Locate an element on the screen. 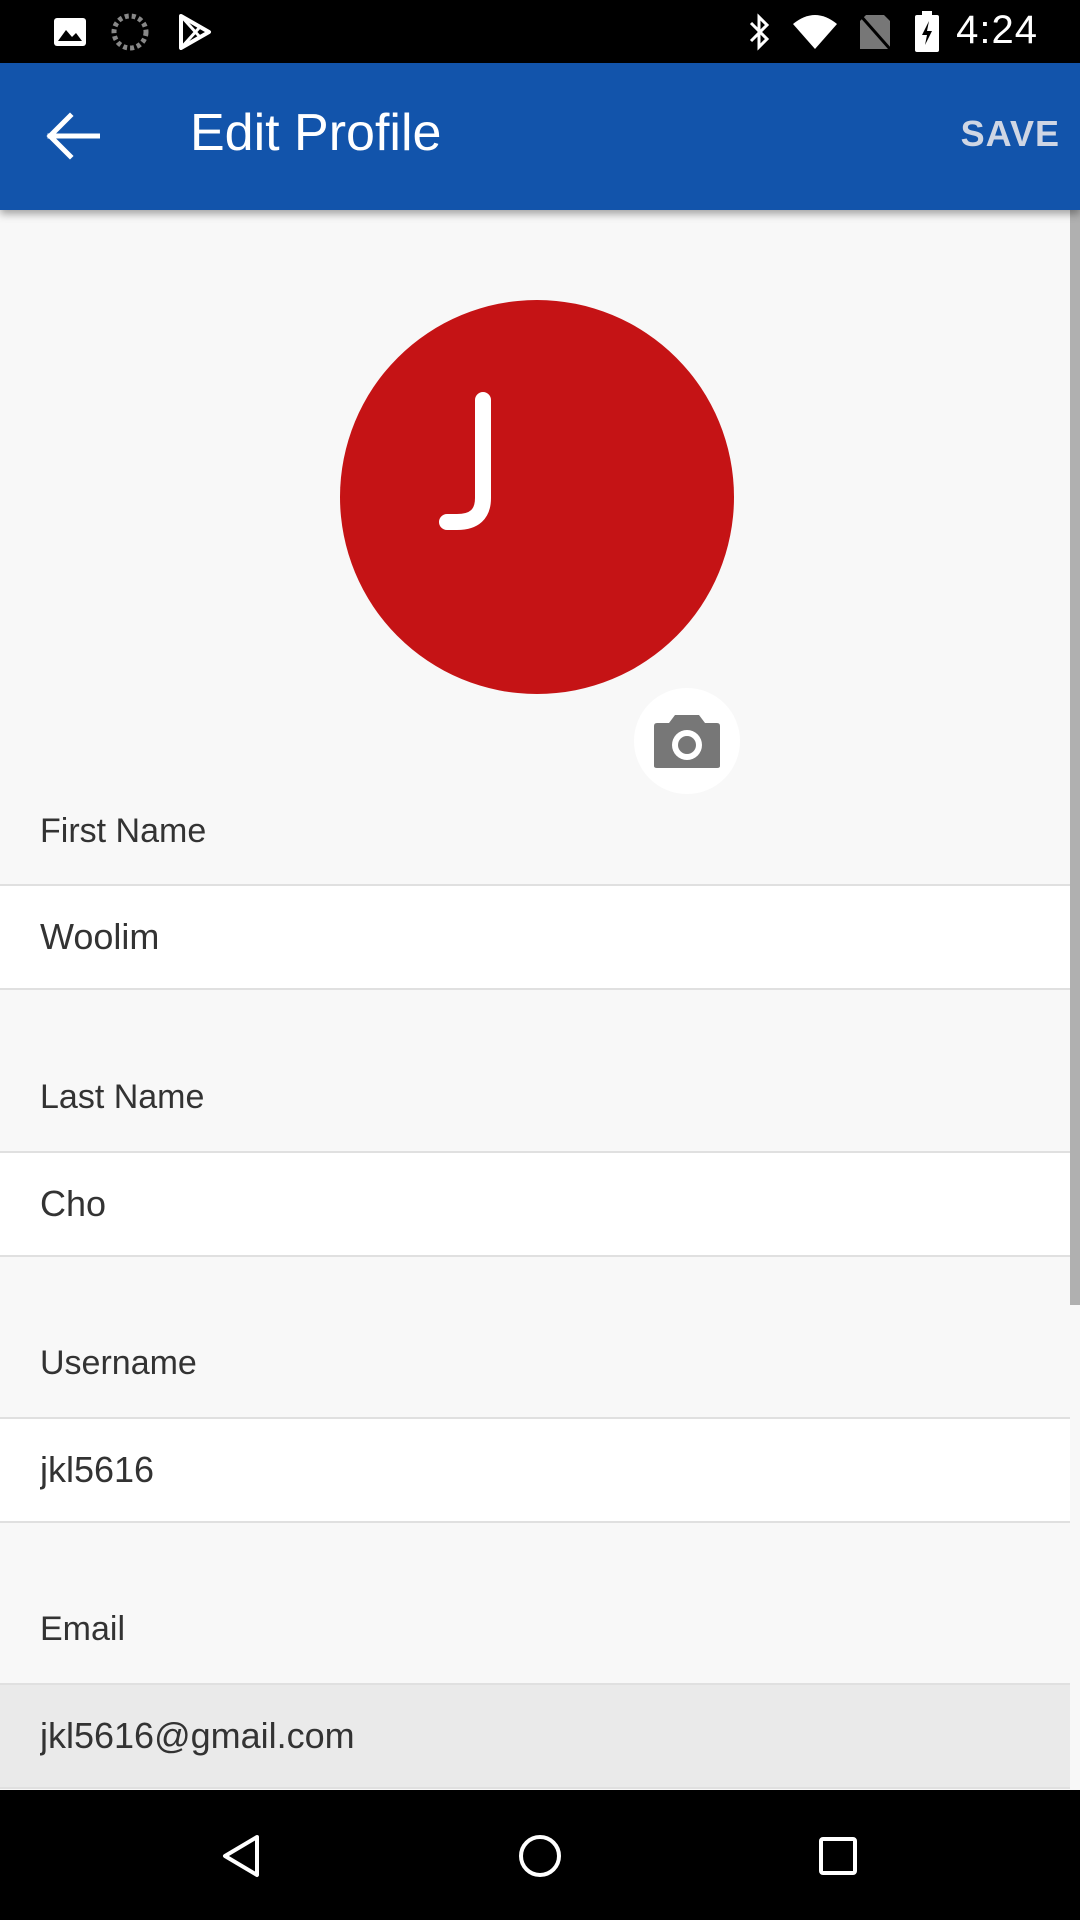 The image size is (1080, 1920). back-triangle-icon is located at coordinates (241, 1856).